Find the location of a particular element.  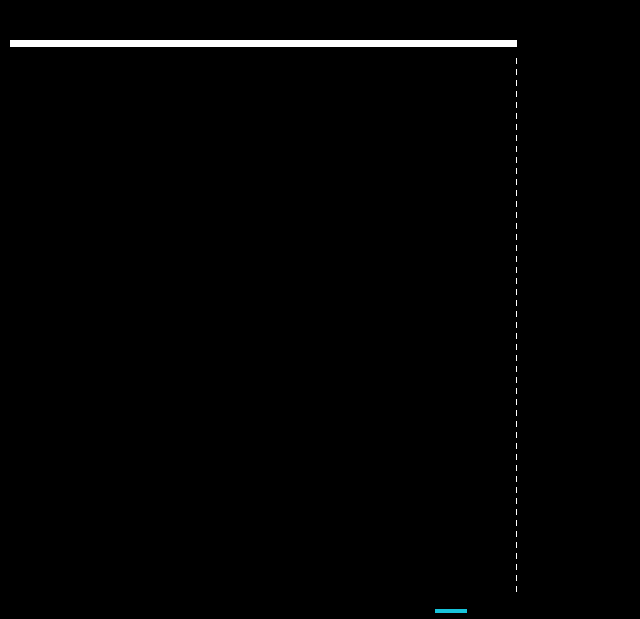

query-bar is located at coordinates (263, 43).